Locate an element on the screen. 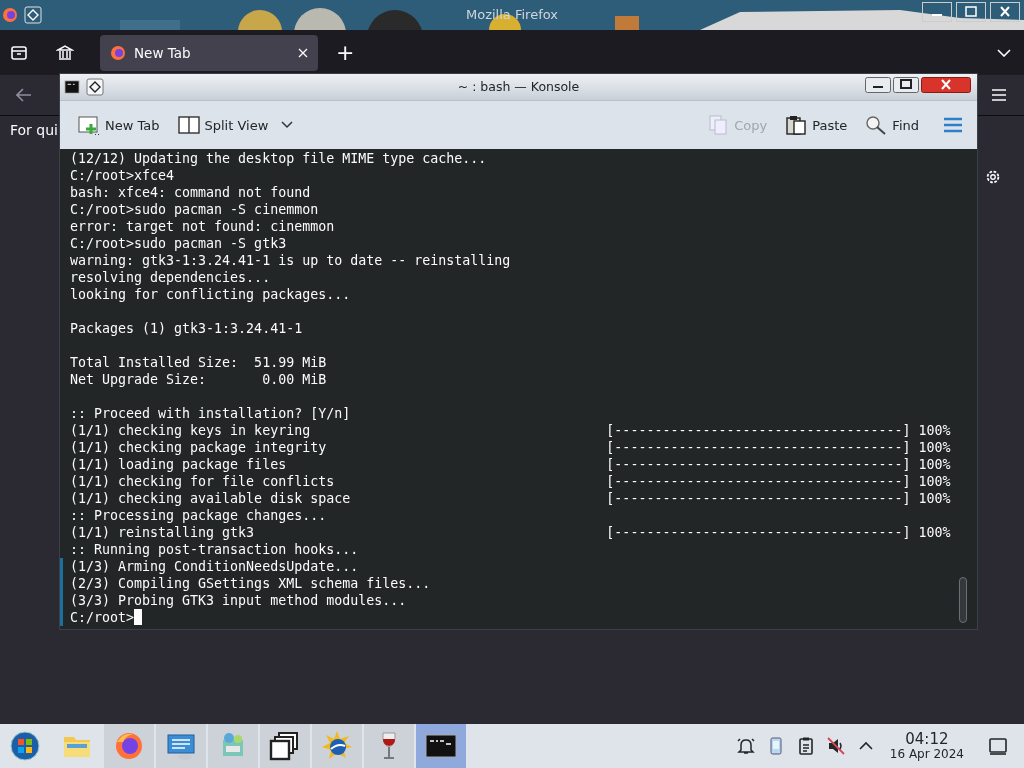 This screenshot has height=768, width=1024. maximize-icon is located at coordinates (906, 85).